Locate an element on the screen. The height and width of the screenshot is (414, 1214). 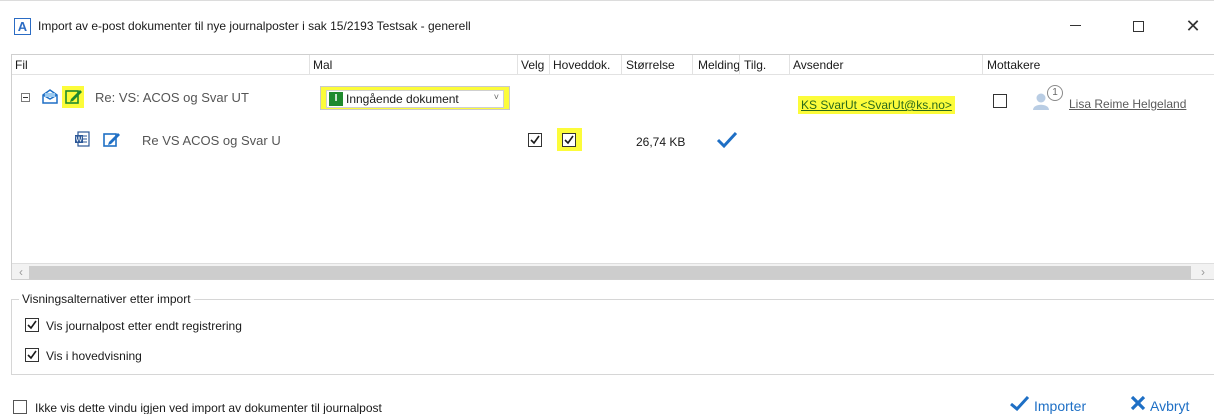
column-header-velg: Velg is located at coordinates (532, 65).